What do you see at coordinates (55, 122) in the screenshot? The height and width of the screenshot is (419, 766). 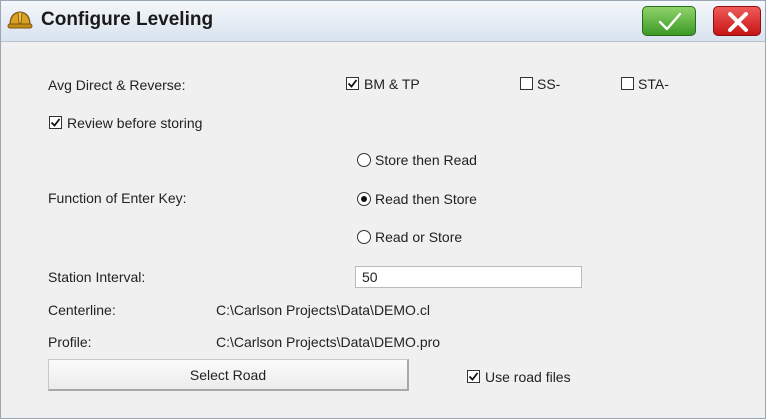 I see `review-before-storing-checkbox` at bounding box center [55, 122].